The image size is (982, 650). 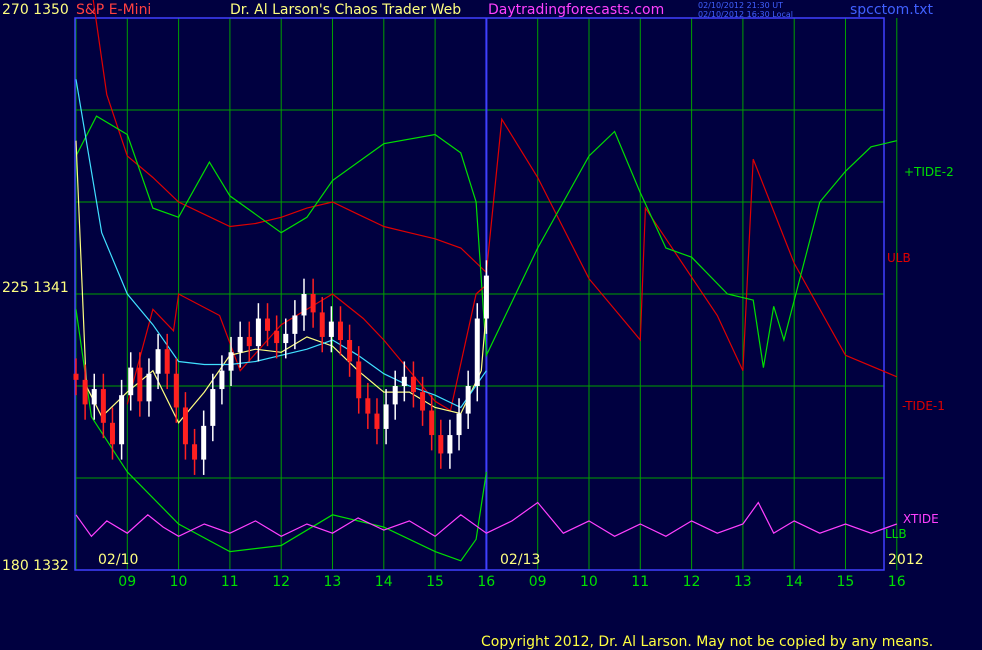 What do you see at coordinates (896, 534) in the screenshot?
I see `legend-llb: LLB` at bounding box center [896, 534].